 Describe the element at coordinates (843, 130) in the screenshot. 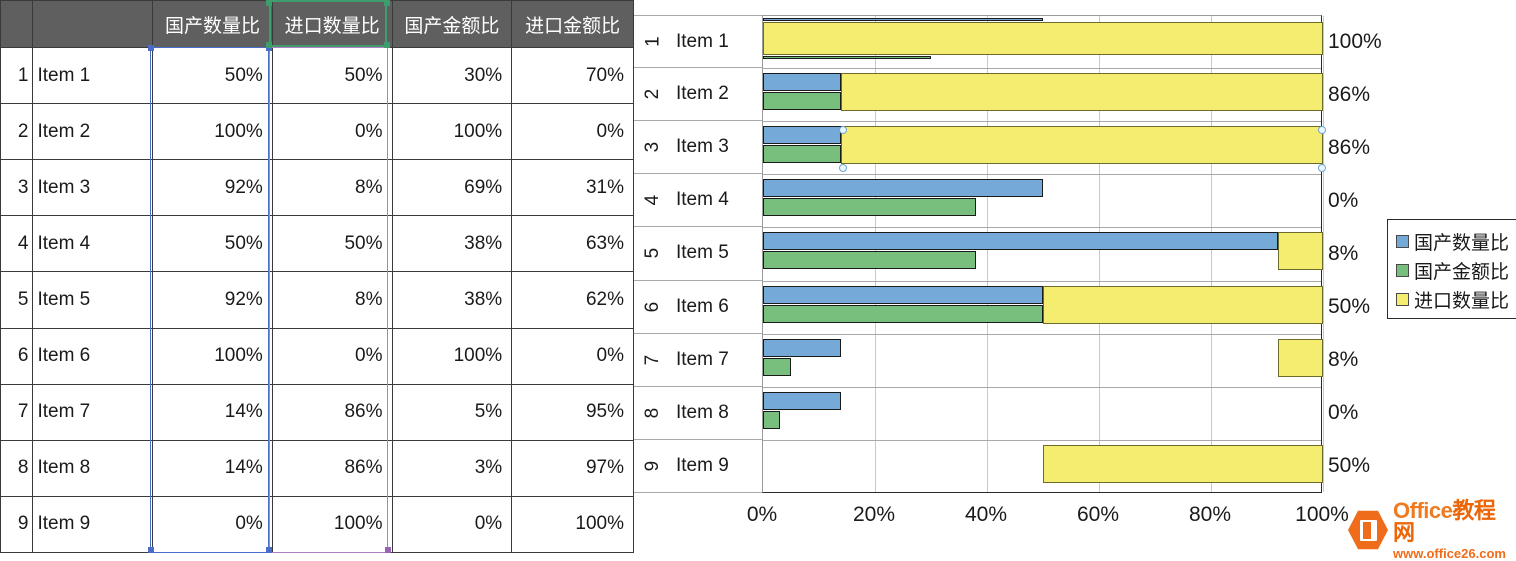

I see `series-selection-handle-left-top` at that location.